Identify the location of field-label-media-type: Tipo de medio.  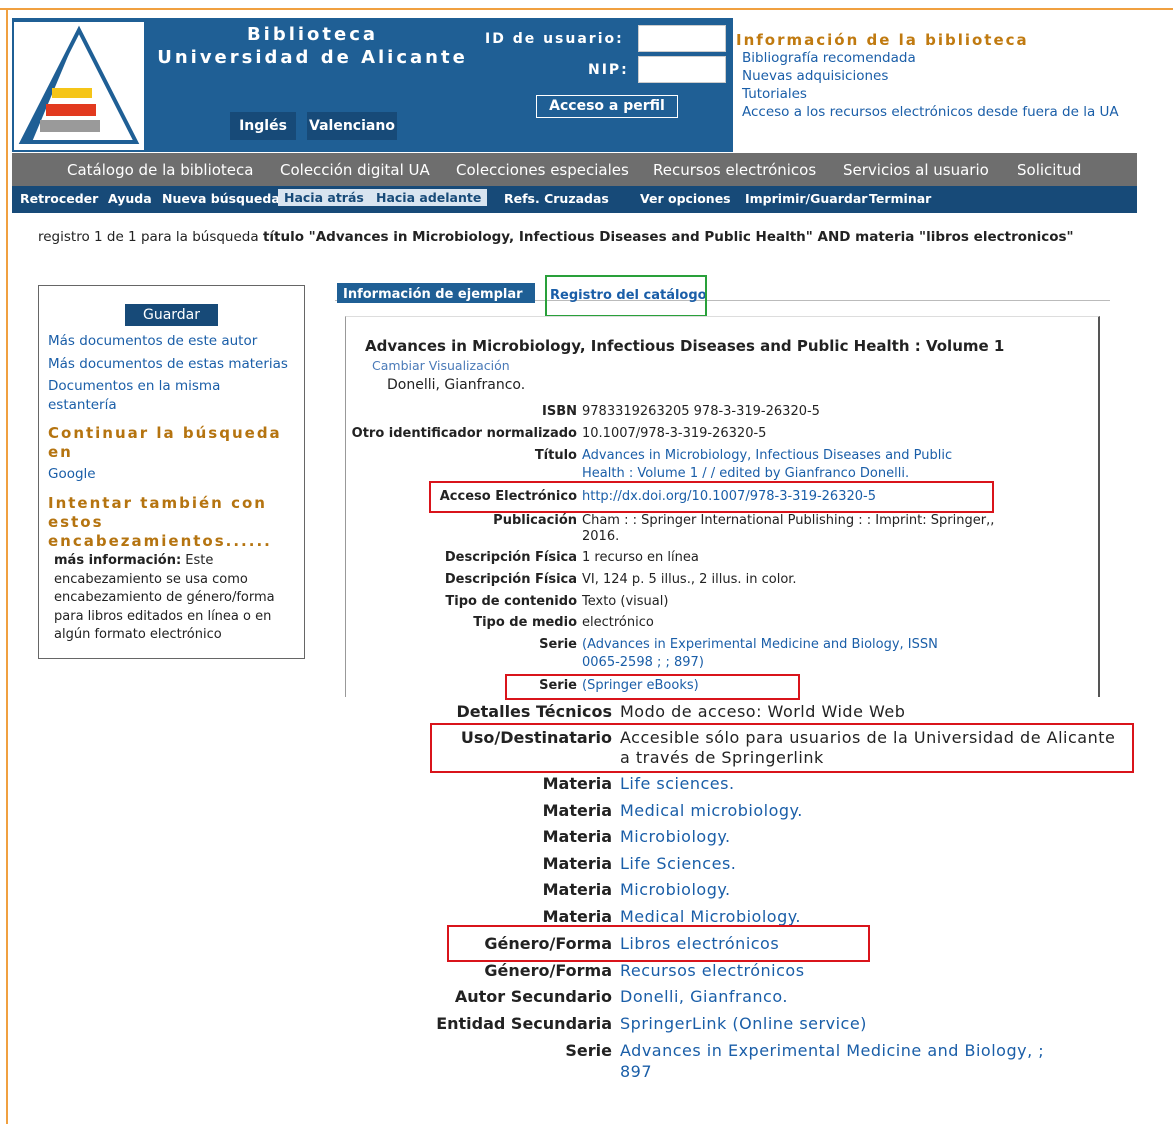
(525, 622).